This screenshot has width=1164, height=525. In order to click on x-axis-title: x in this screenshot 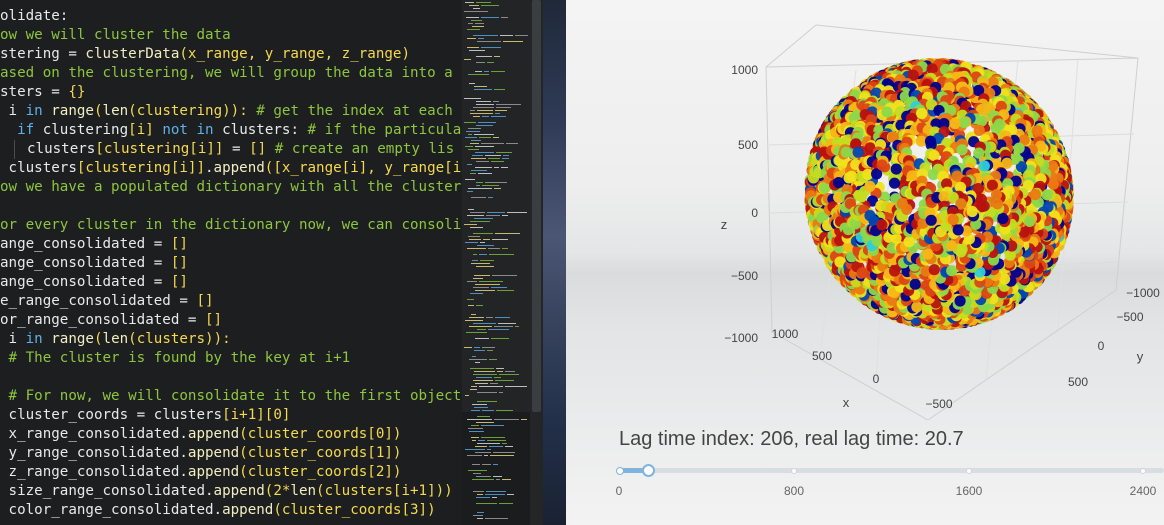, I will do `click(846, 402)`.